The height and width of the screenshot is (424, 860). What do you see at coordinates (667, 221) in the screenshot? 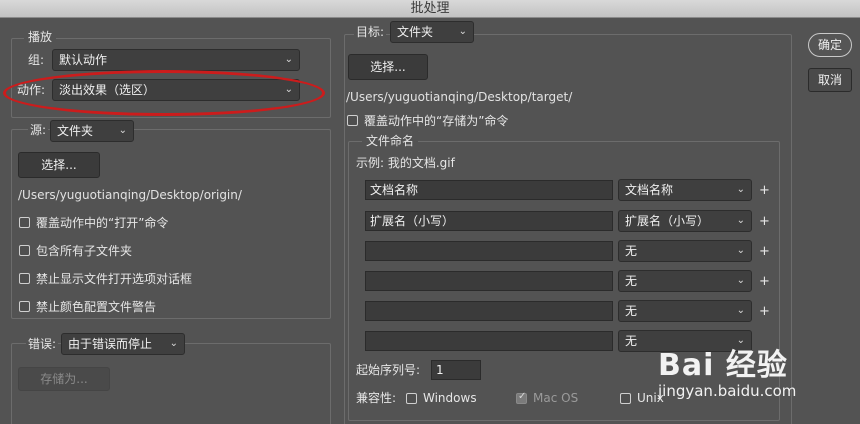
I see `naming-select-2-value: 扩展名（小写）` at bounding box center [667, 221].